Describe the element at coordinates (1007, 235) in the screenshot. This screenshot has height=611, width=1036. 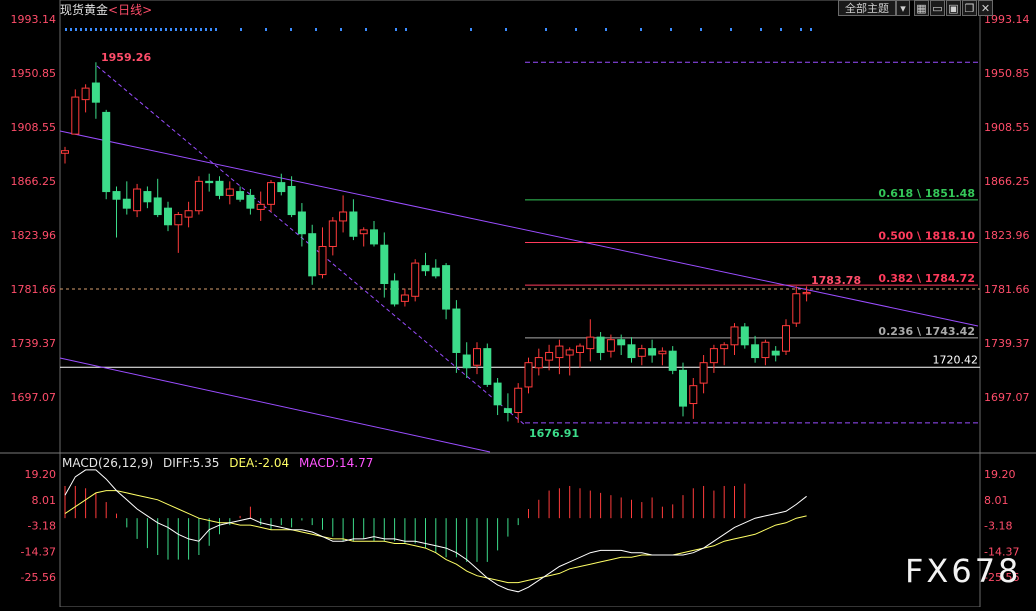
I see `price-tick-right: 1823.96` at that location.